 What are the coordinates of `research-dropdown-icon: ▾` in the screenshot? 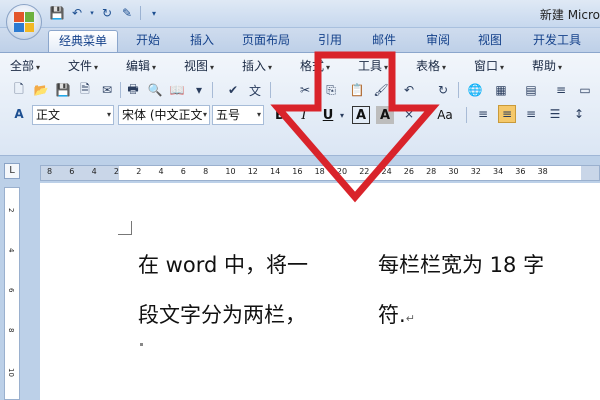 It's located at (199, 90).